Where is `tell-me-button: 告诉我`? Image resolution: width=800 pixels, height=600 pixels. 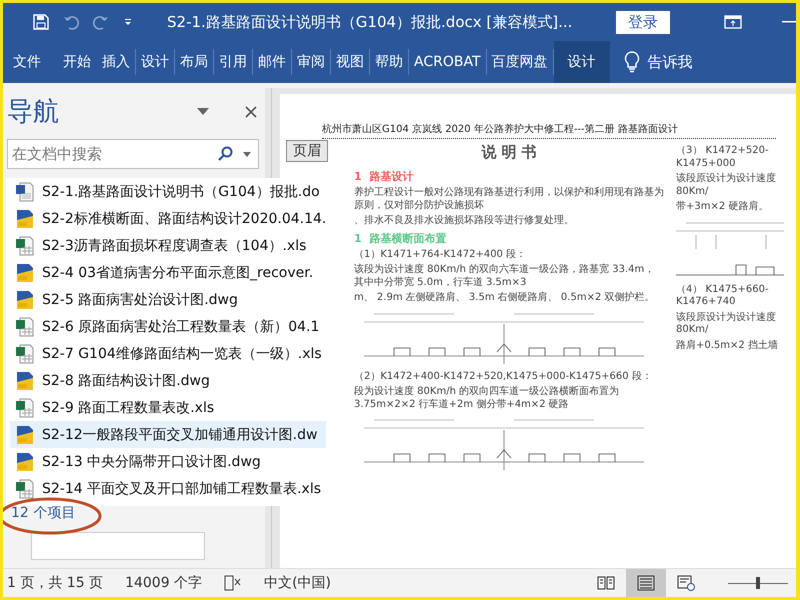 tell-me-button: 告诉我 is located at coordinates (670, 62).